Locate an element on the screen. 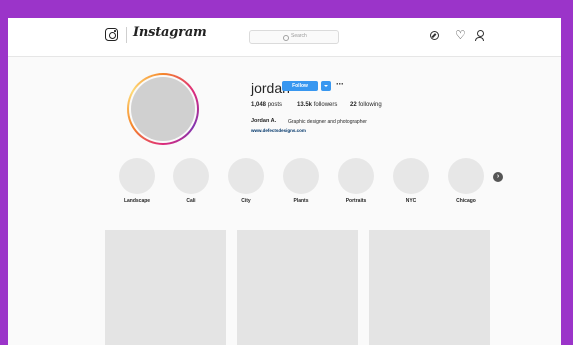 The image size is (573, 345). suggestions-dropdown-button is located at coordinates (326, 86).